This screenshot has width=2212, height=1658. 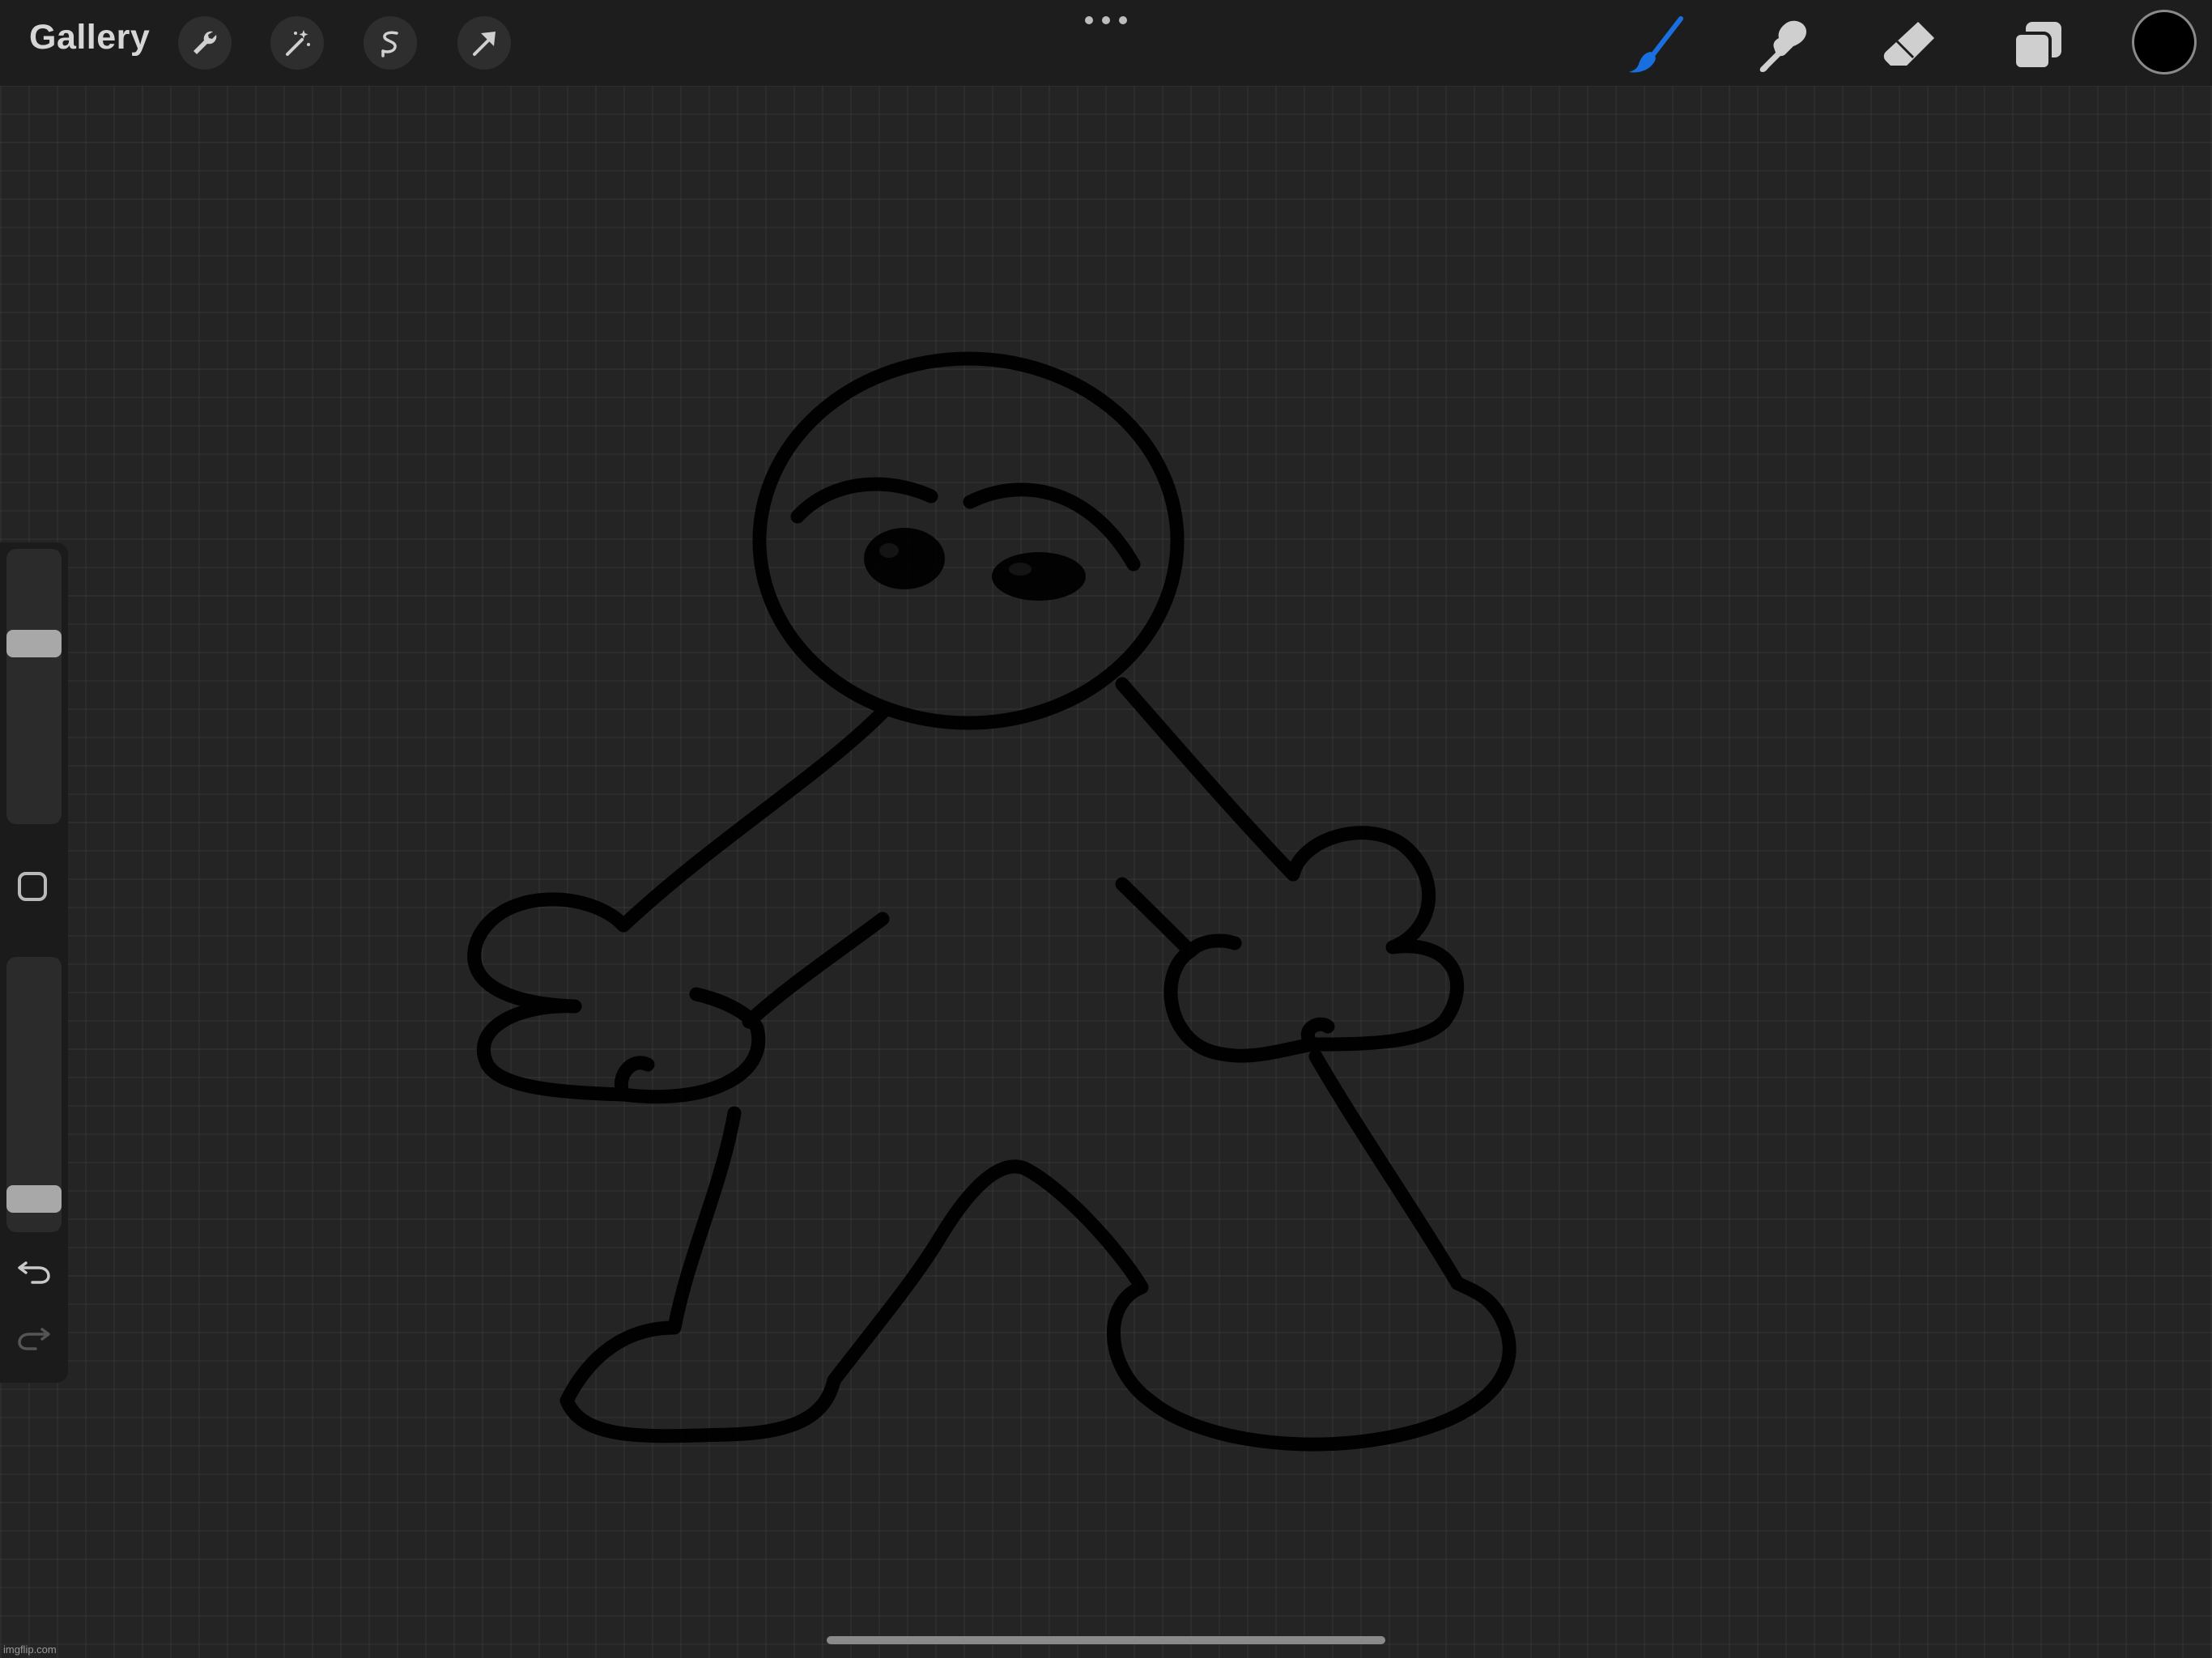 I want to click on left-eye-highlight, so click(x=889, y=550).